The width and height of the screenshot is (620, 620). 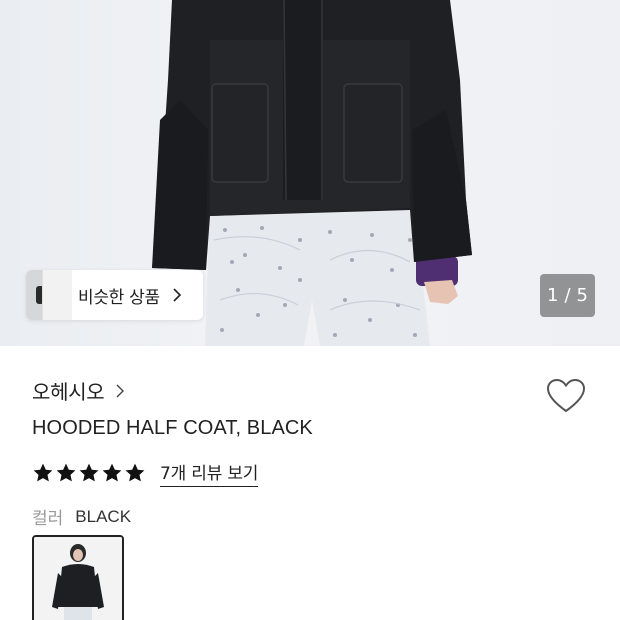 I want to click on color-value: BLACK, so click(x=103, y=516).